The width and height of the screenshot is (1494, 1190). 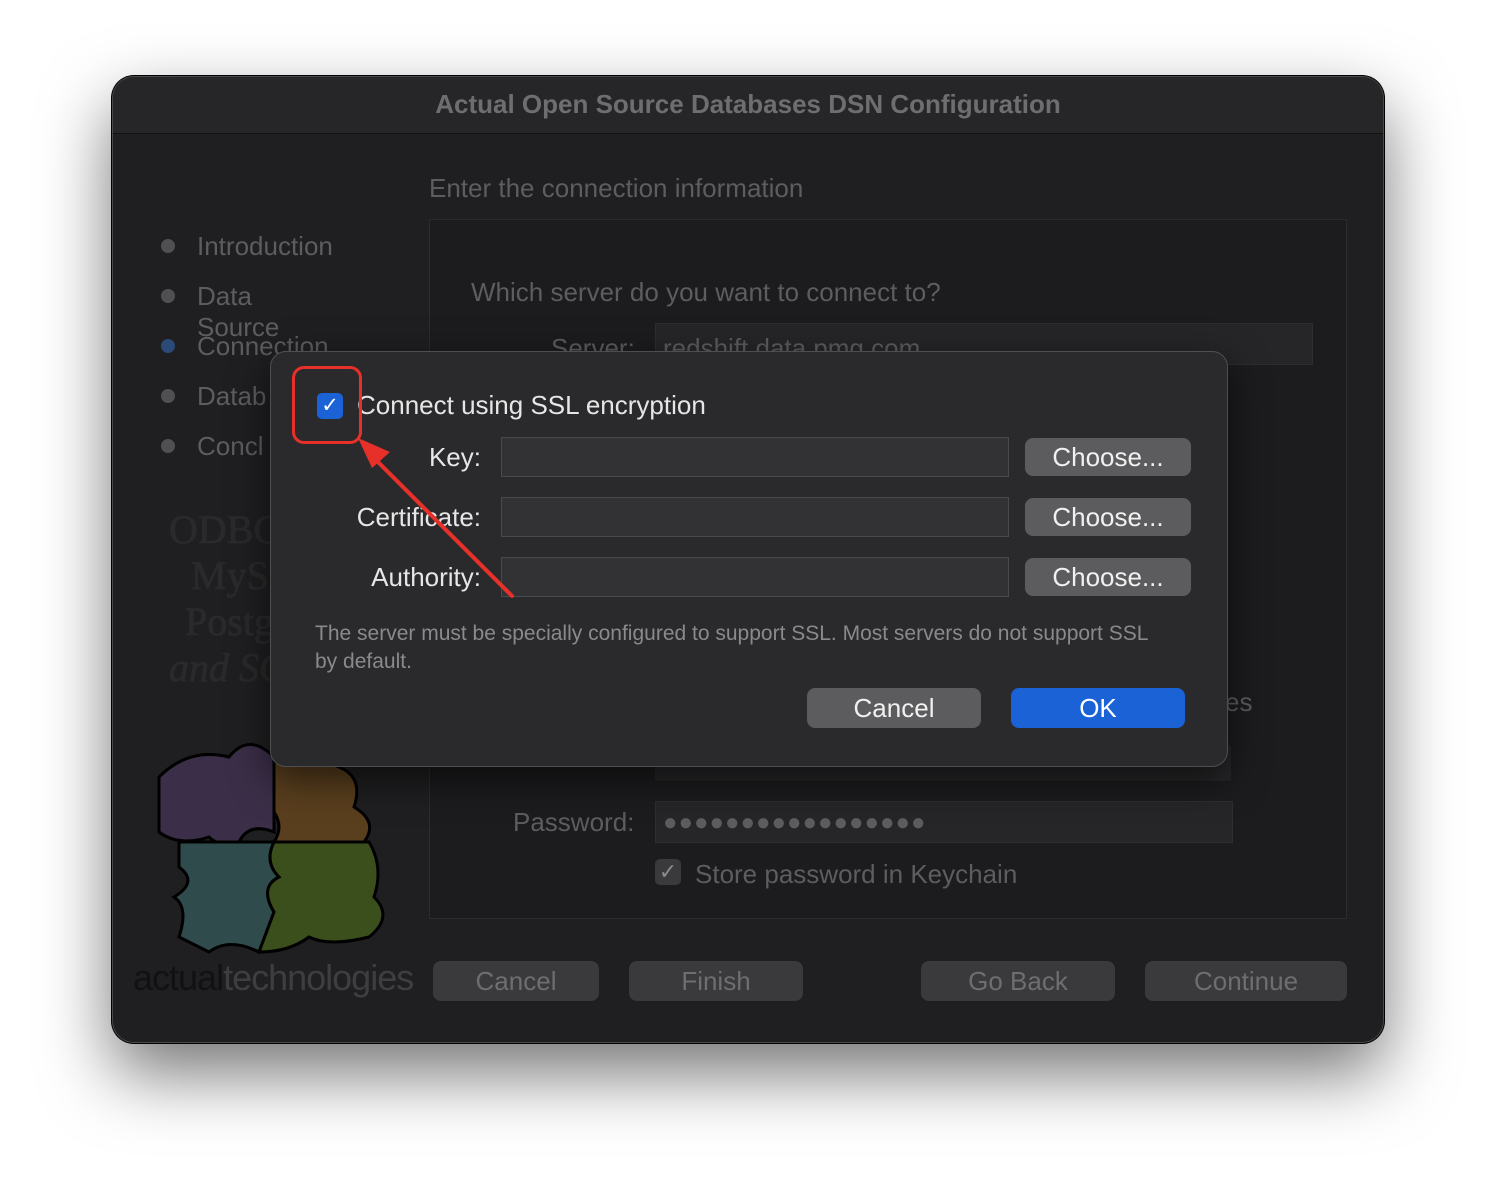 What do you see at coordinates (436, 518) in the screenshot?
I see `annotation-arrow-icon` at bounding box center [436, 518].